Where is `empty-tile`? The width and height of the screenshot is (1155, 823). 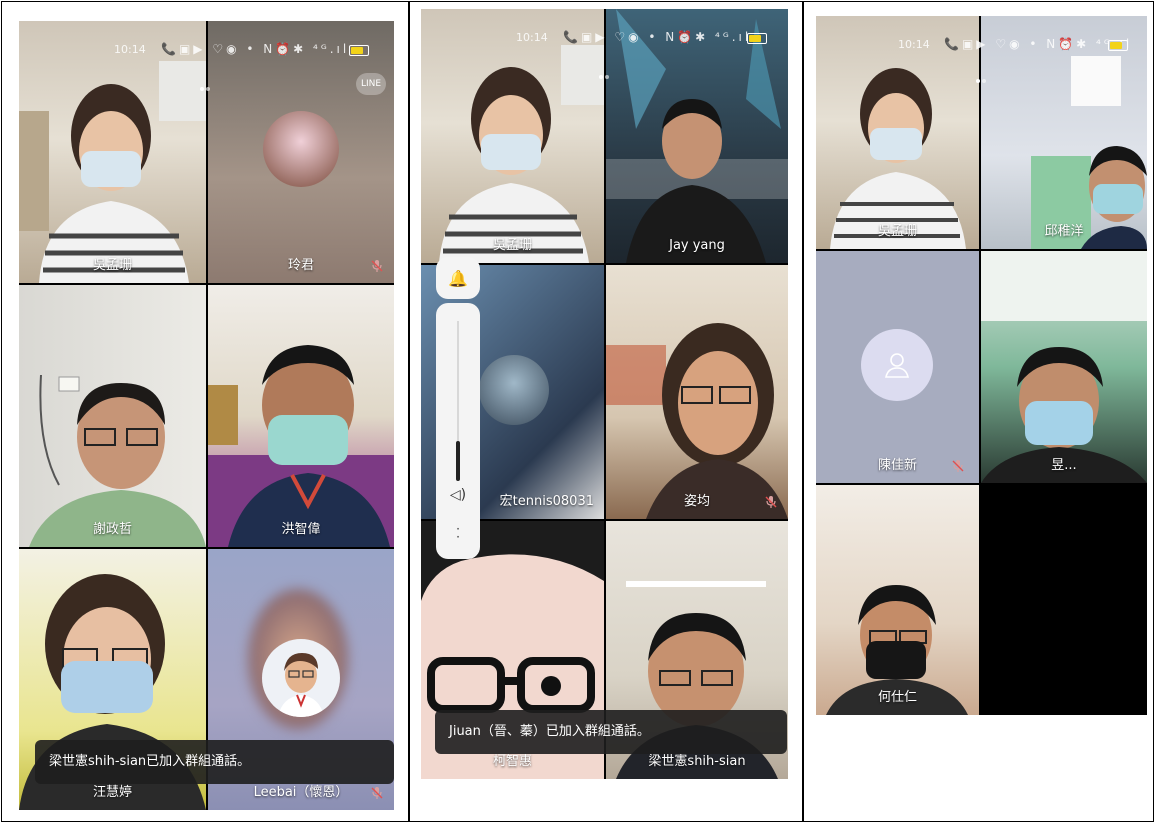
empty-tile is located at coordinates (1064, 600).